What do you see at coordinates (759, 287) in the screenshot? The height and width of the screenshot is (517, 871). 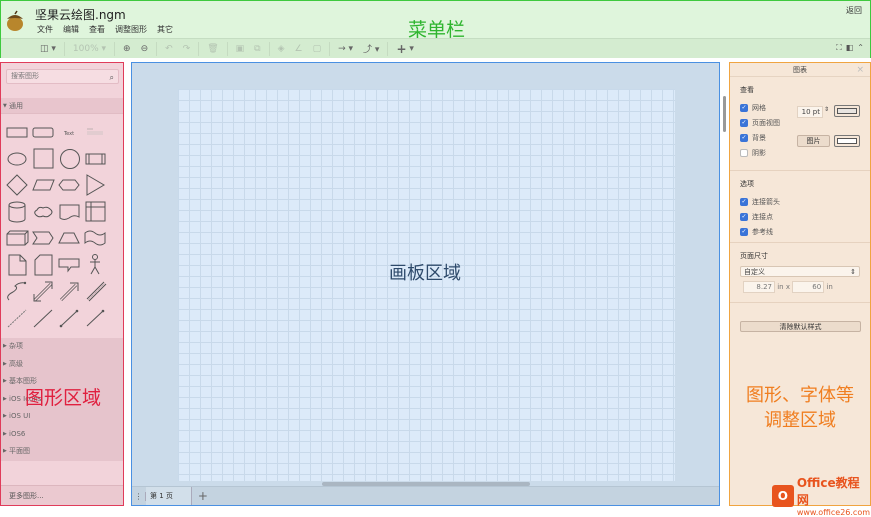 I see `page-width-input: 8.27` at bounding box center [759, 287].